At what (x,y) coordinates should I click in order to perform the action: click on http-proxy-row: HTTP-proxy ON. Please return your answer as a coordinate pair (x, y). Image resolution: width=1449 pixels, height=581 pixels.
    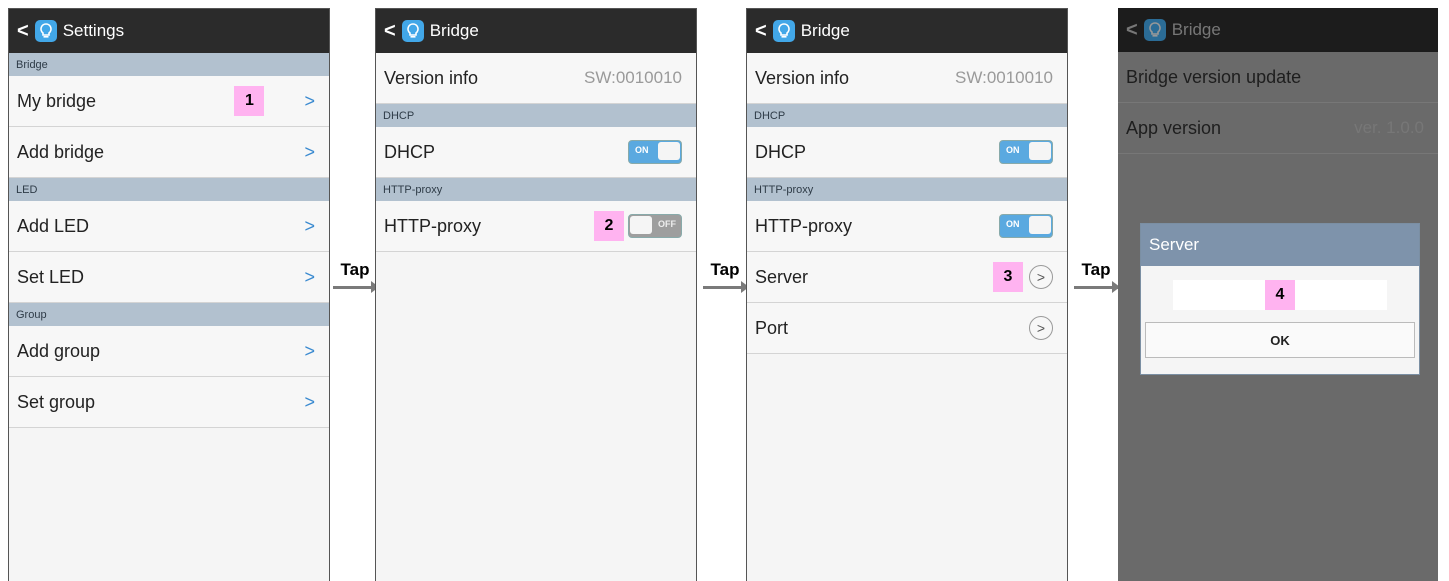
    Looking at the image, I should click on (907, 226).